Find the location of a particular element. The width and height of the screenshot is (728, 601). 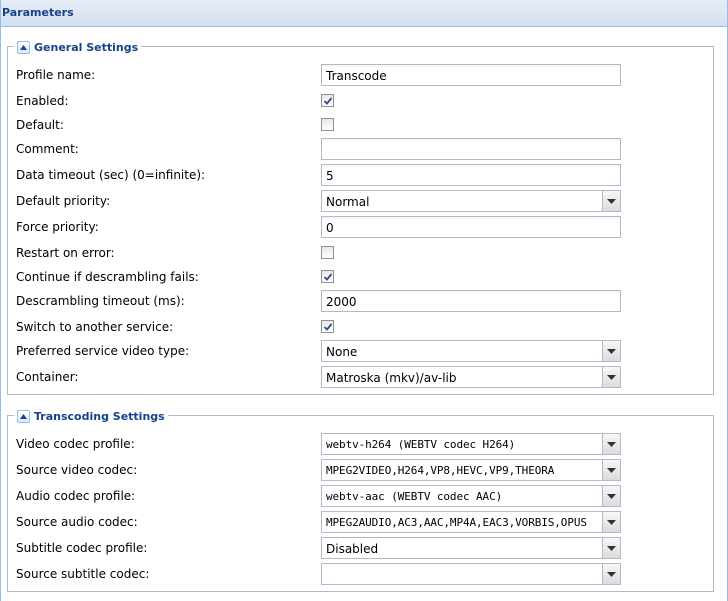

comment-input is located at coordinates (471, 149).